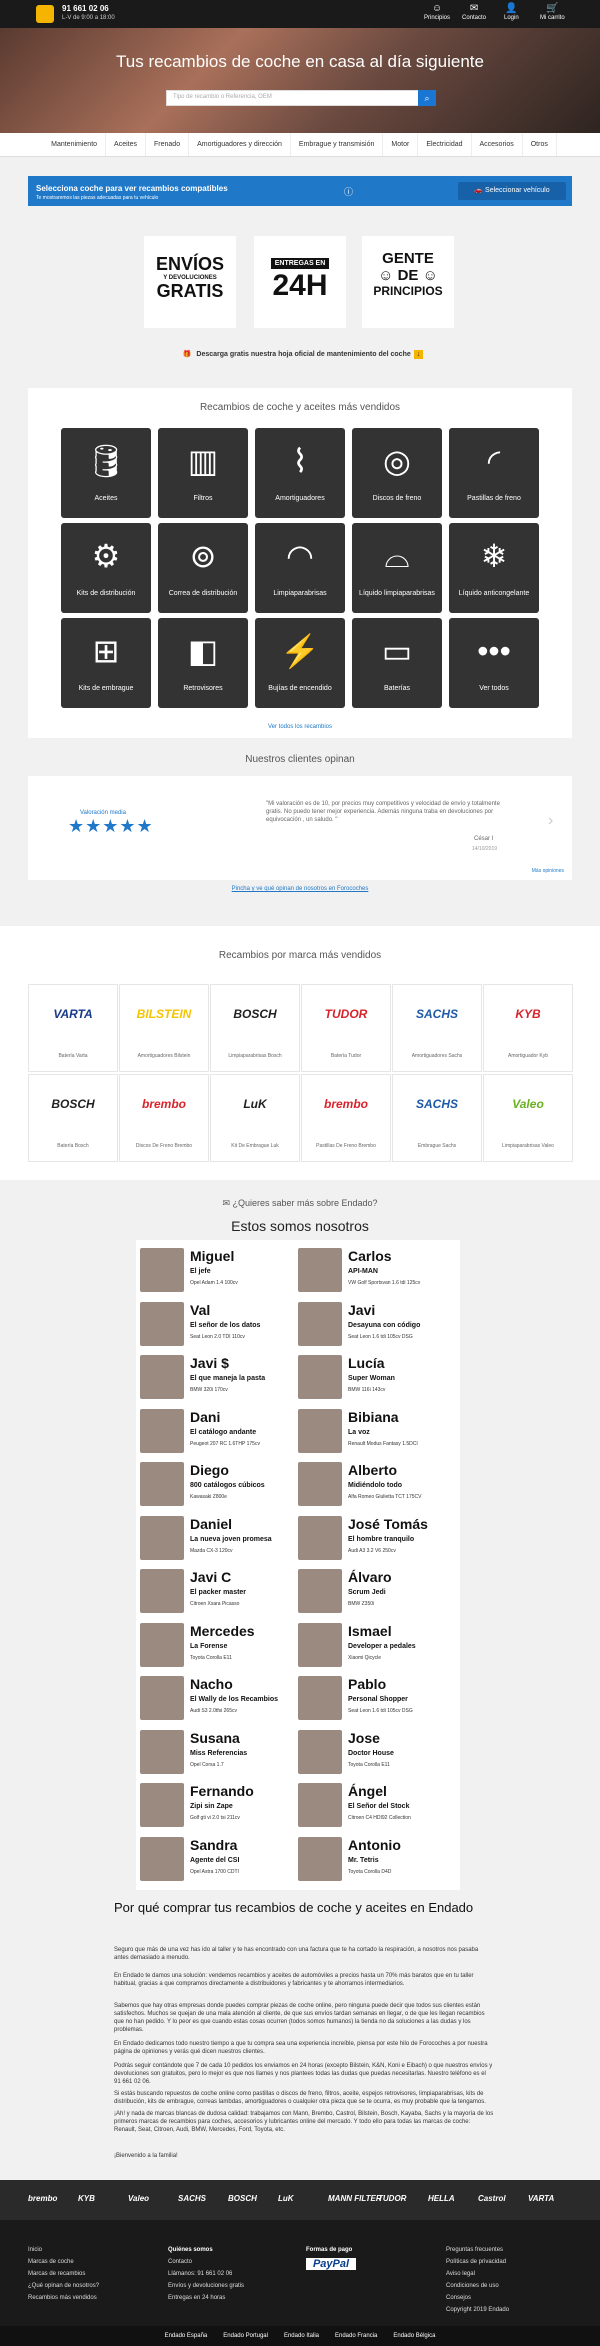  I want to click on brand-caption: Limpiaparabrisas Bosch, so click(255, 1056).